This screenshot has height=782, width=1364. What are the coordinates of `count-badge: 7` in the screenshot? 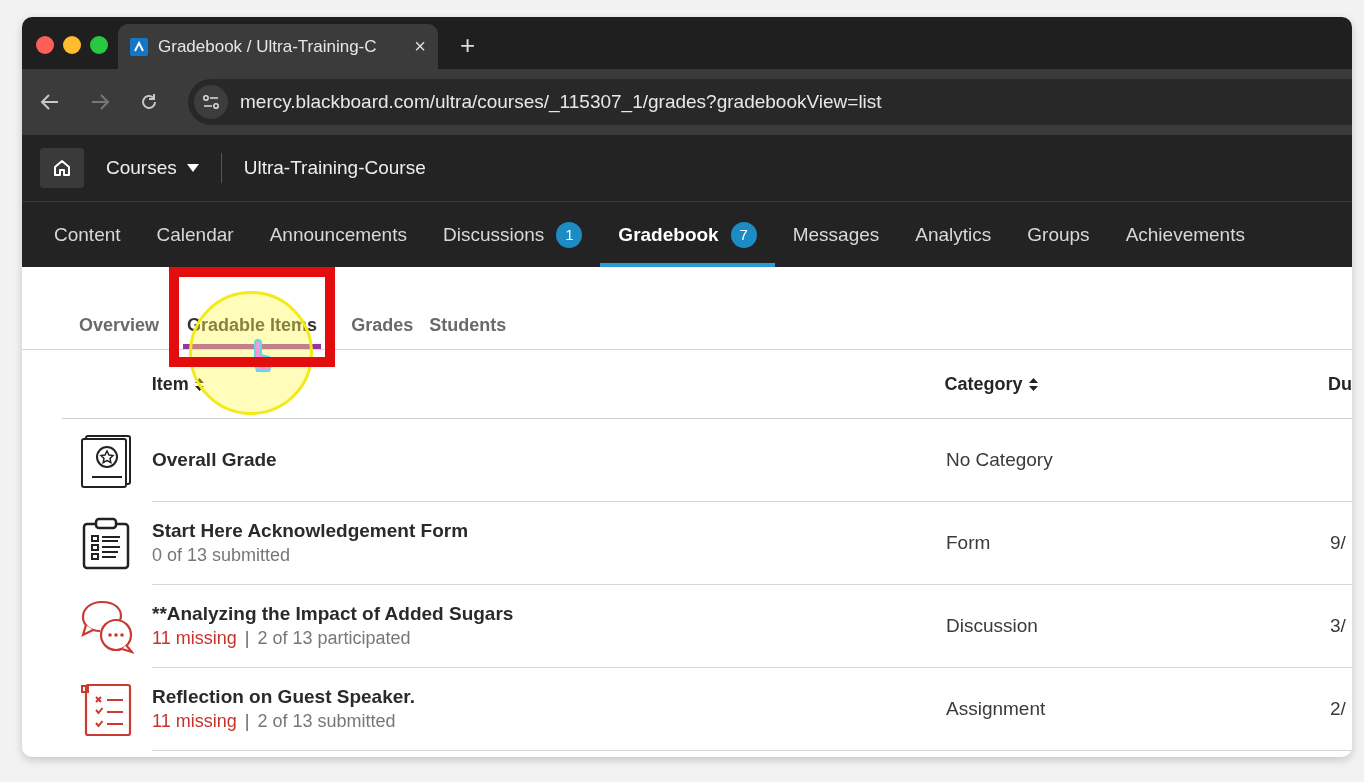 It's located at (743, 234).